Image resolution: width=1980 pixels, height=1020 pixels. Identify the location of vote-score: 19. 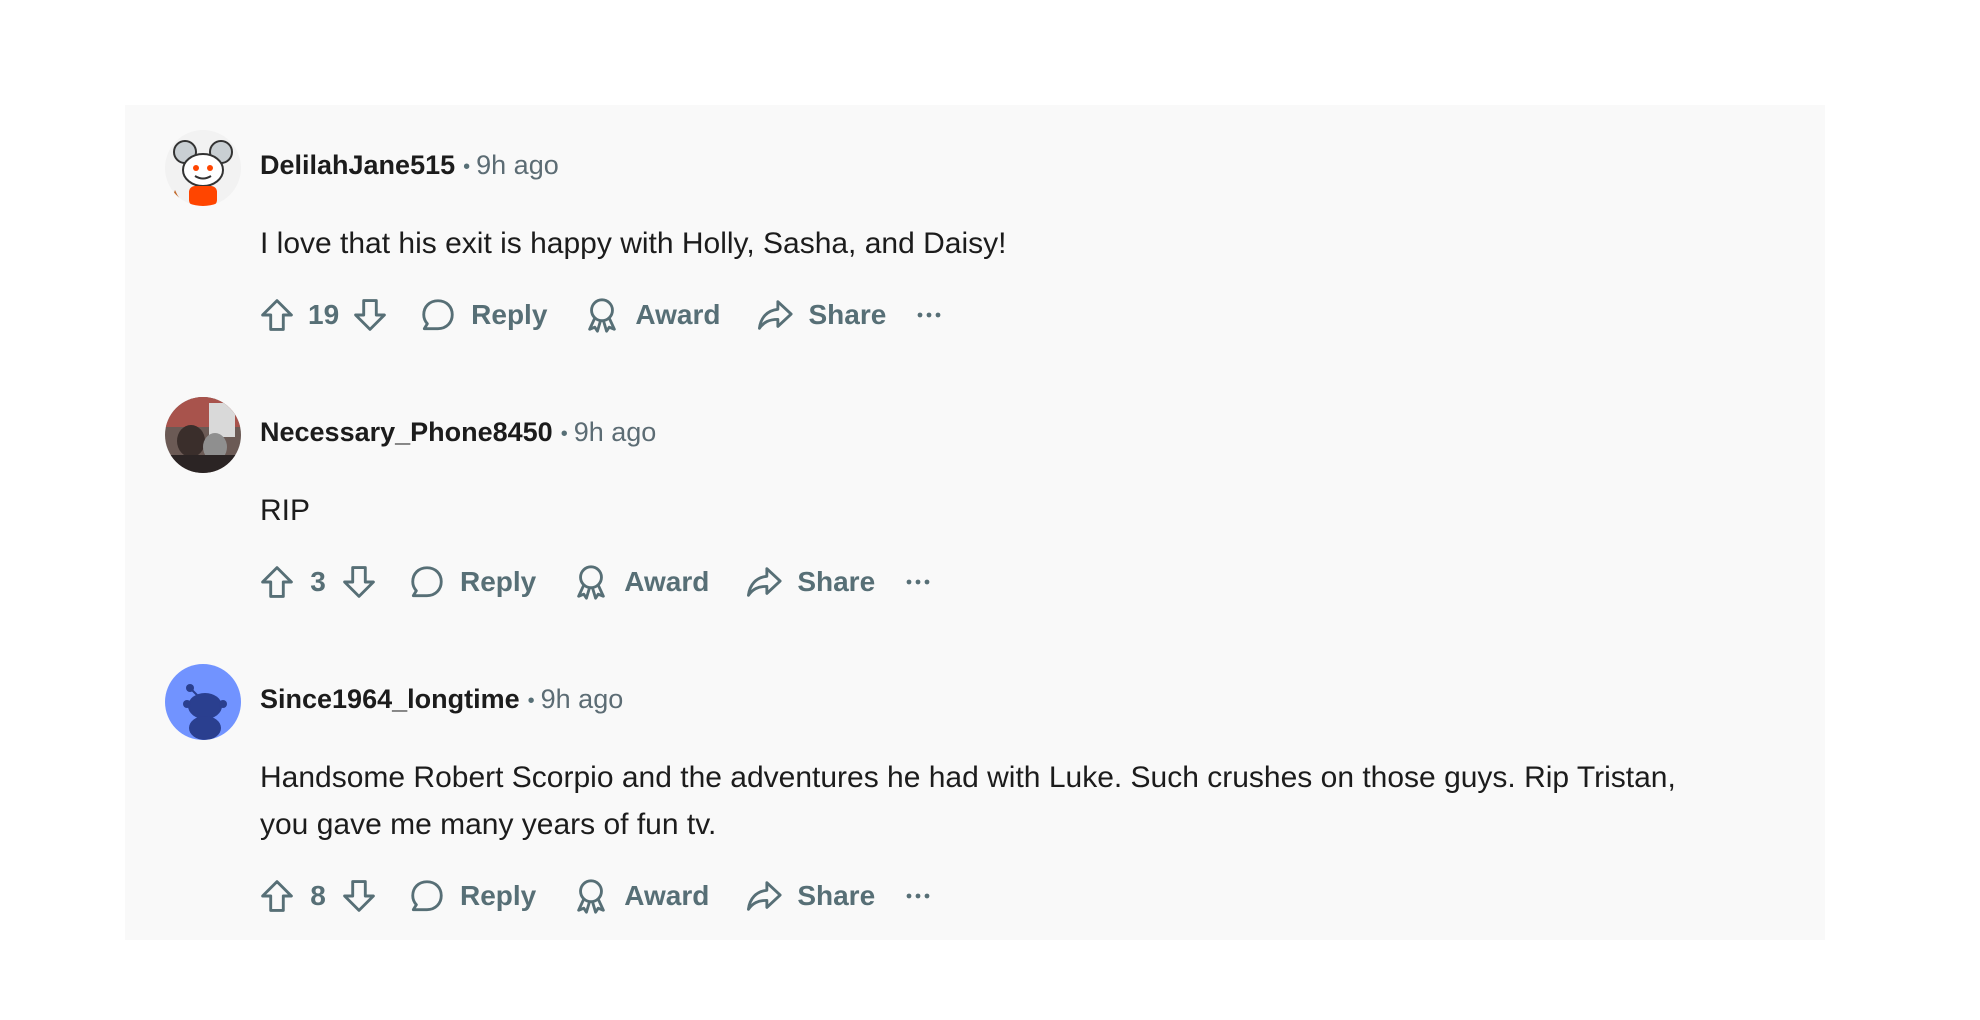
(324, 314).